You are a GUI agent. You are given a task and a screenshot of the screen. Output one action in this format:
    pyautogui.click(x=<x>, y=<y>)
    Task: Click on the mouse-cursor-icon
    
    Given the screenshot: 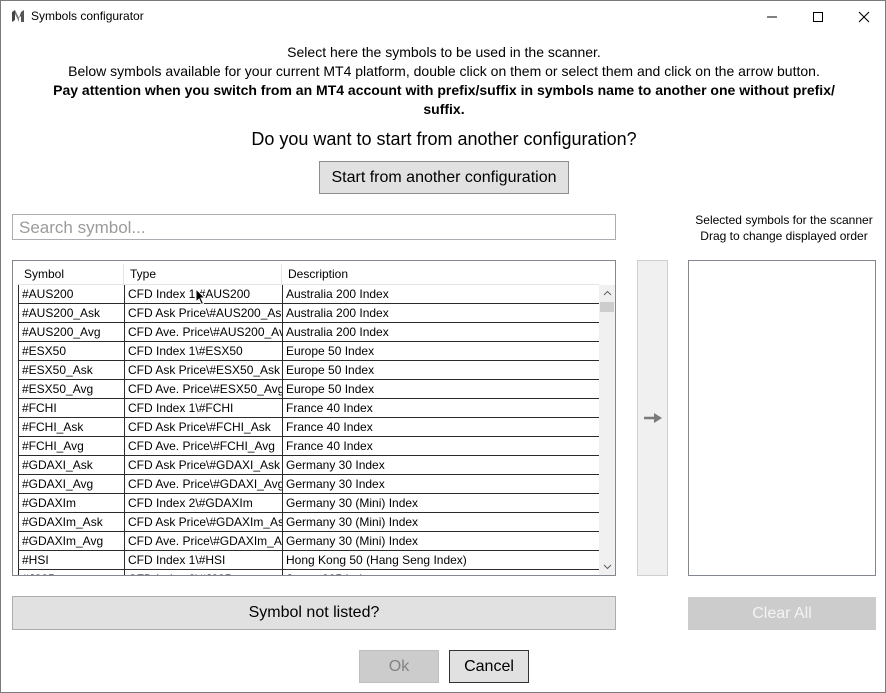 What is the action you would take?
    pyautogui.click(x=201, y=297)
    